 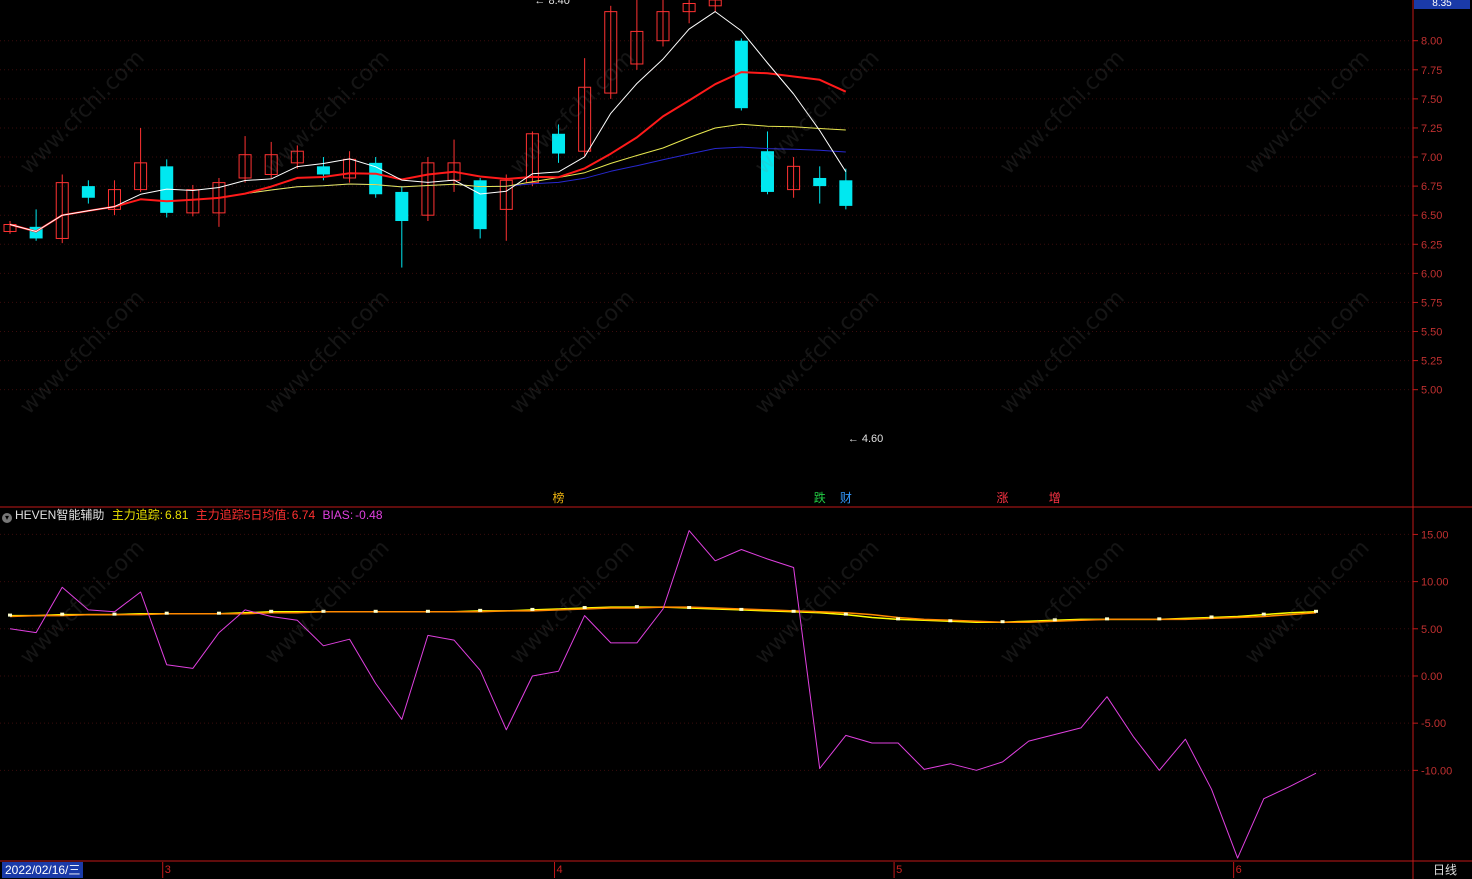 What do you see at coordinates (1431, 187) in the screenshot?
I see `price-tick-label: 6.75` at bounding box center [1431, 187].